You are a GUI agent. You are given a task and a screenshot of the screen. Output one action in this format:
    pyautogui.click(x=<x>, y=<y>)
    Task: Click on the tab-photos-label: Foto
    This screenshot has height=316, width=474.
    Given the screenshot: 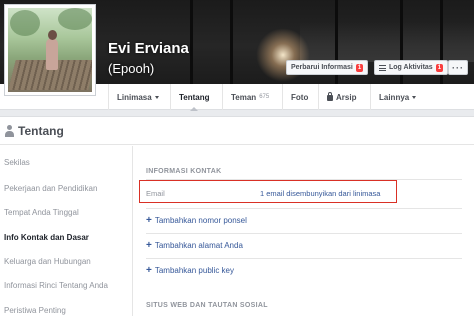 What is the action you would take?
    pyautogui.click(x=300, y=97)
    